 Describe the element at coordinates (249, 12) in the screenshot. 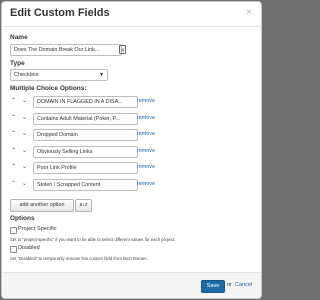

I see `close-icon: ×` at that location.